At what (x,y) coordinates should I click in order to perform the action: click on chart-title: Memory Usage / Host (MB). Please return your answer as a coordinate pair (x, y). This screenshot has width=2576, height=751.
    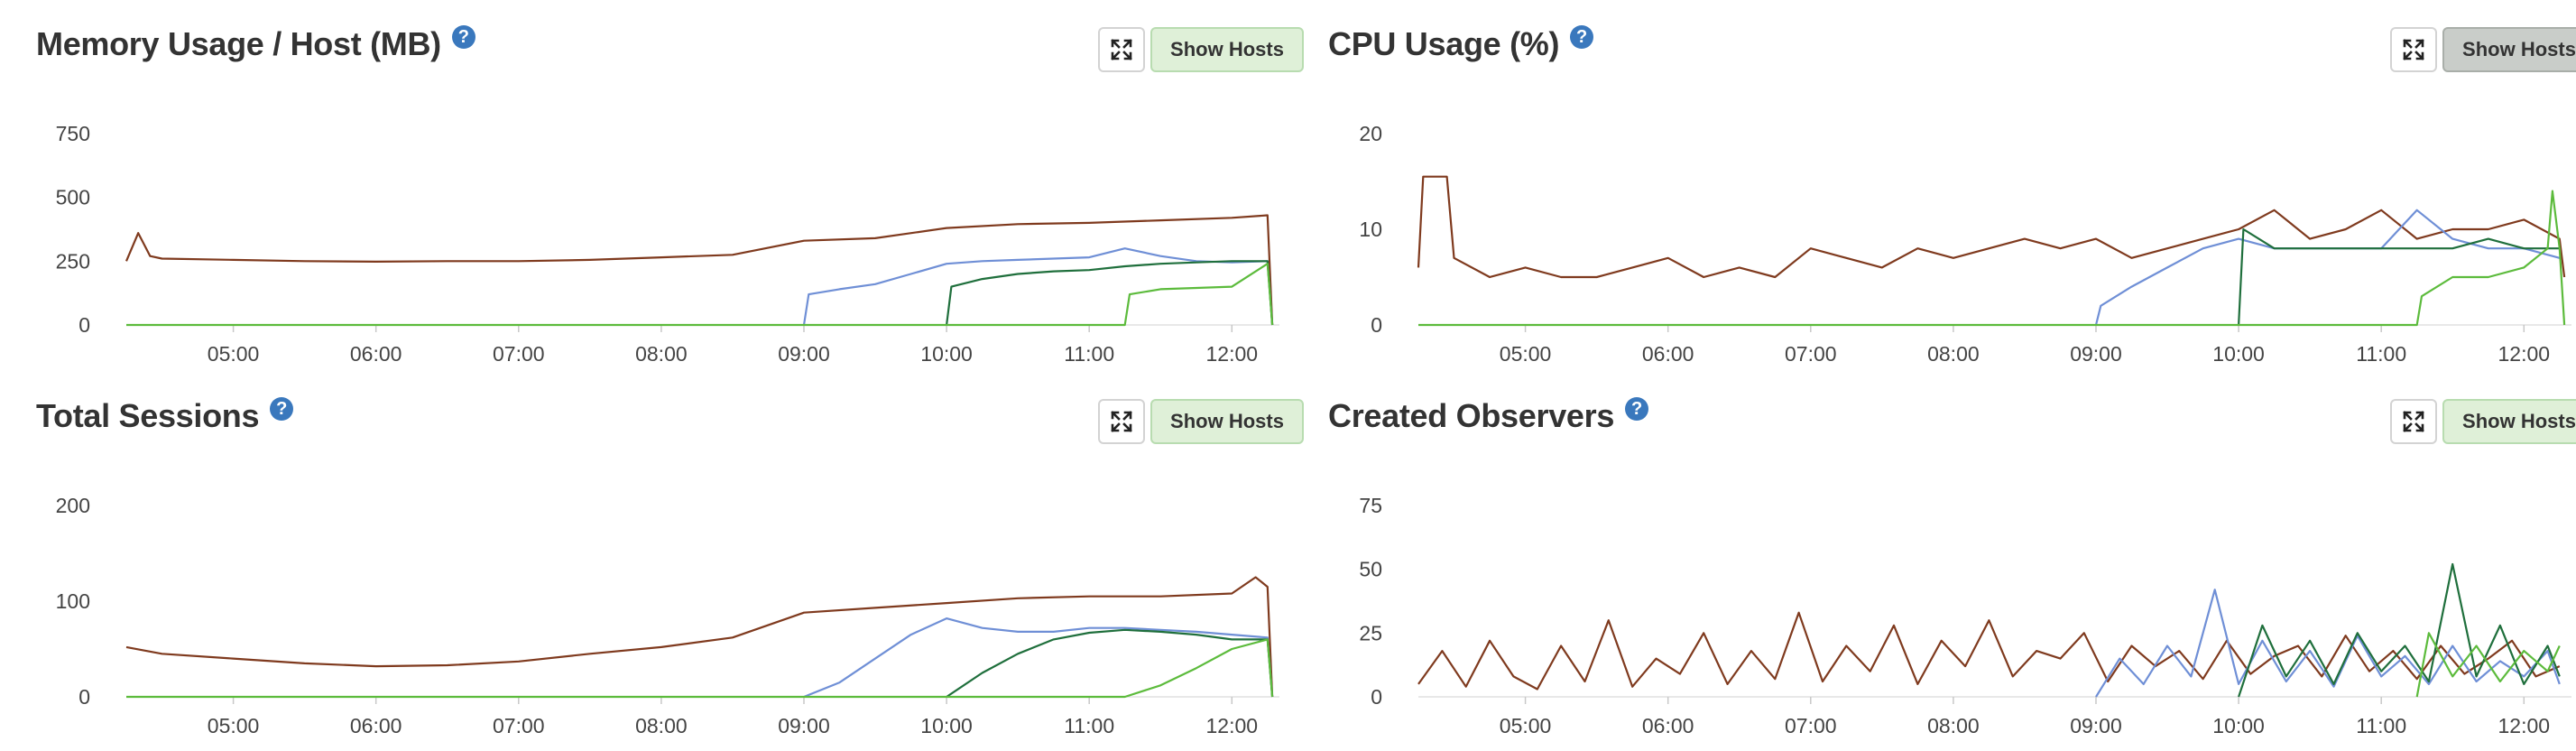
    Looking at the image, I should click on (238, 43).